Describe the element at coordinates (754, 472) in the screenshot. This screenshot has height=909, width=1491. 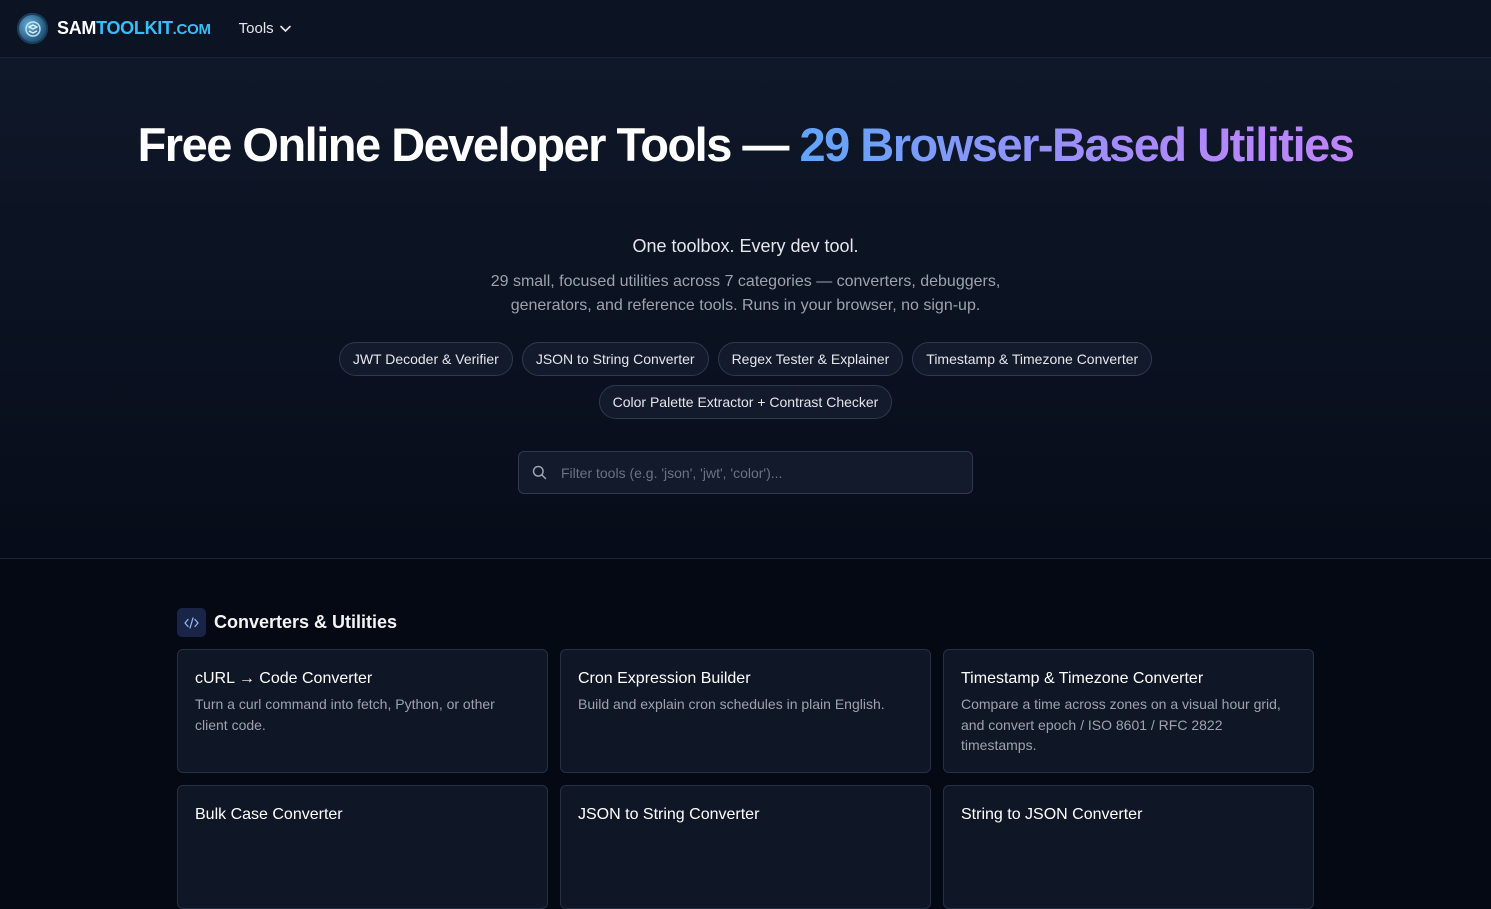
I see `search-input` at that location.